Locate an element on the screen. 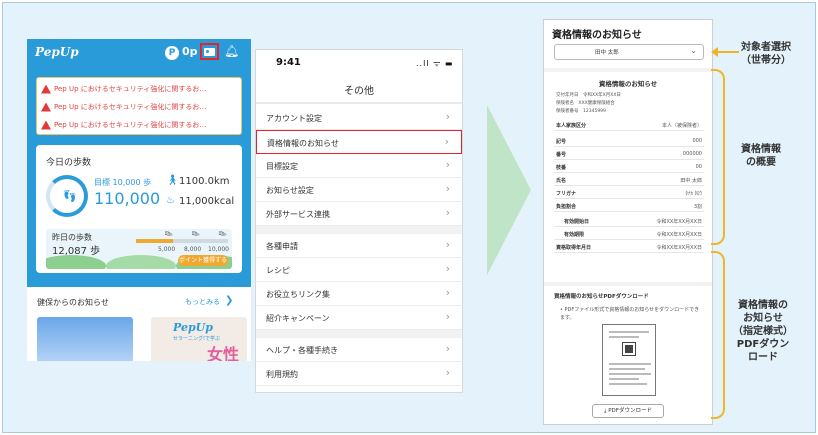  qualification-row: 氏名 田中 太郎 is located at coordinates (629, 180).